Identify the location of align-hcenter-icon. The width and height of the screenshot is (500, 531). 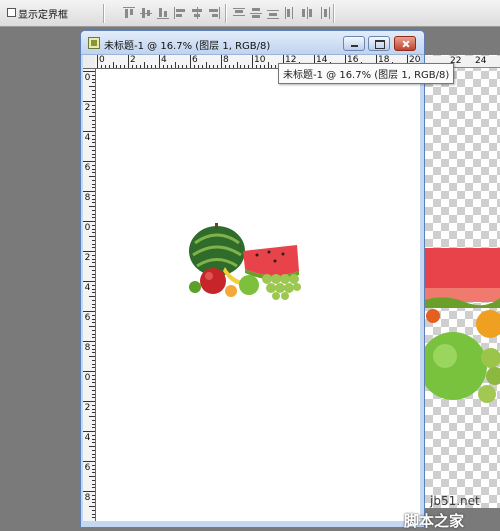
(197, 13).